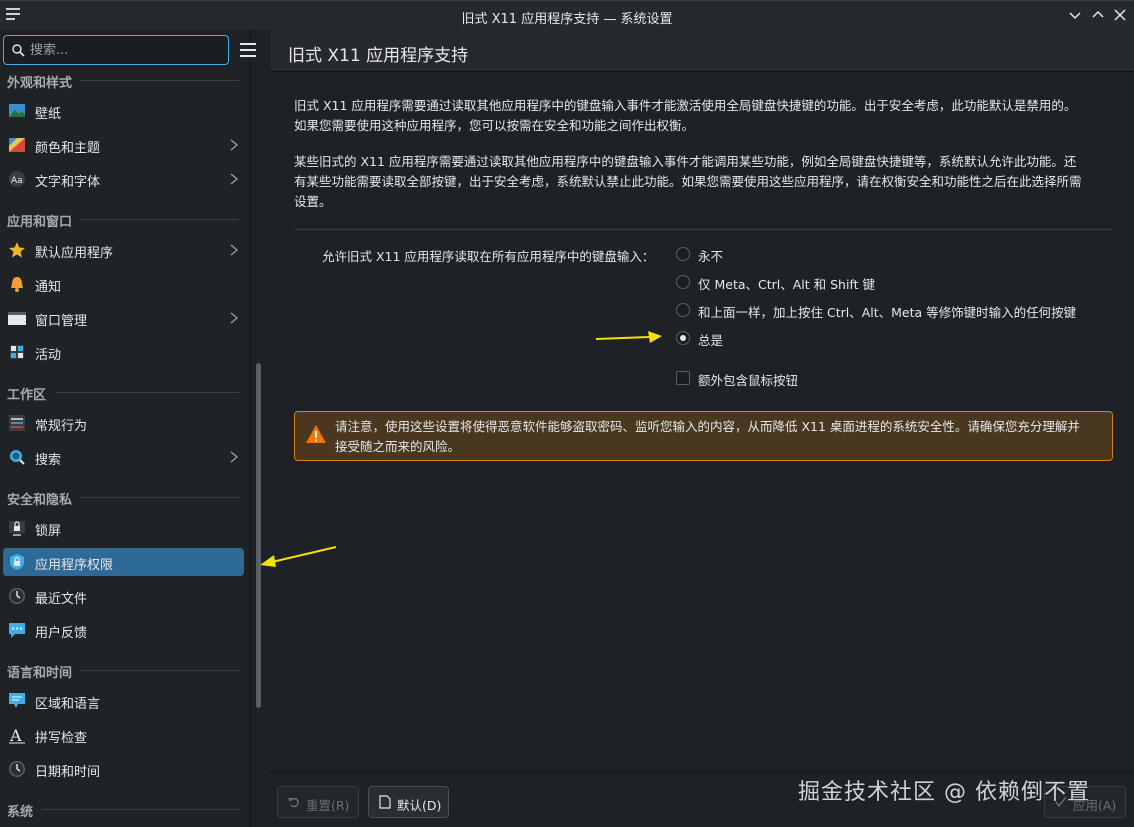 The width and height of the screenshot is (1134, 827). Describe the element at coordinates (40, 222) in the screenshot. I see `category-apps-windows: 应用和窗口` at that location.